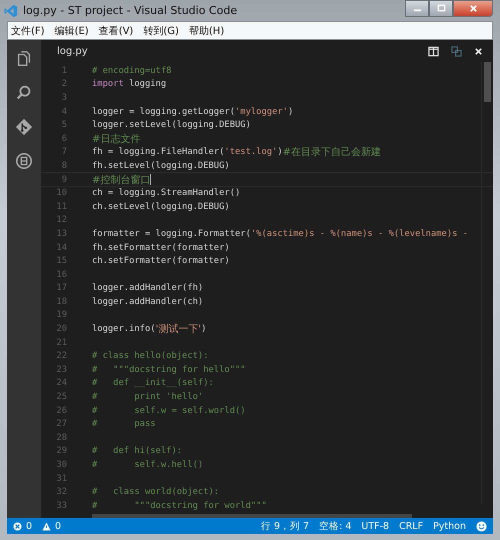 This screenshot has width=500, height=540. What do you see at coordinates (47, 526) in the screenshot?
I see `warning-icon` at bounding box center [47, 526].